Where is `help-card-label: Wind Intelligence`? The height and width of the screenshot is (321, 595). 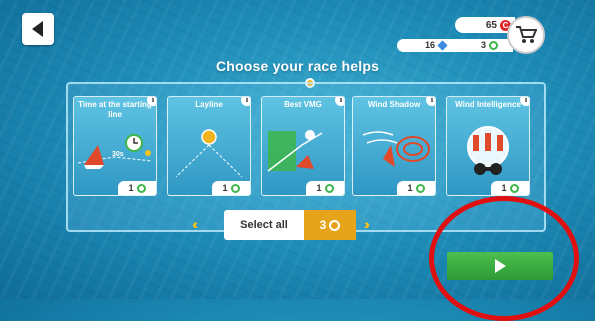 help-card-label: Wind Intelligence is located at coordinates (488, 104).